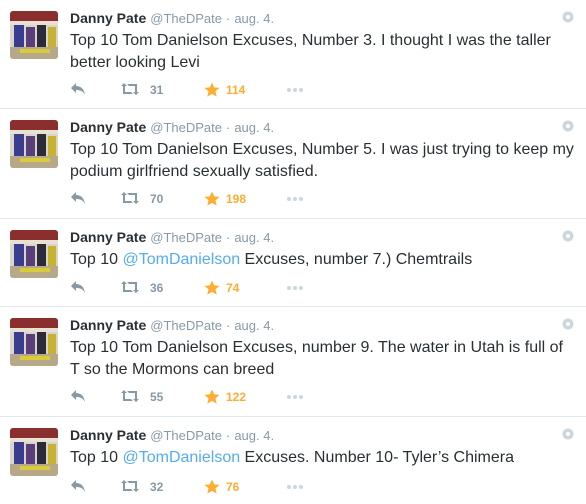 Image resolution: width=586 pixels, height=504 pixels. I want to click on retweet-count: 55, so click(157, 397).